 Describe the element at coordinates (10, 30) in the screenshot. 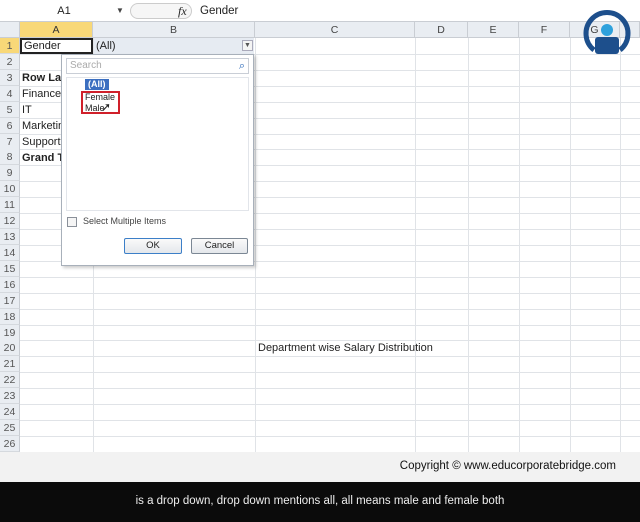

I see `select-all-corner` at that location.